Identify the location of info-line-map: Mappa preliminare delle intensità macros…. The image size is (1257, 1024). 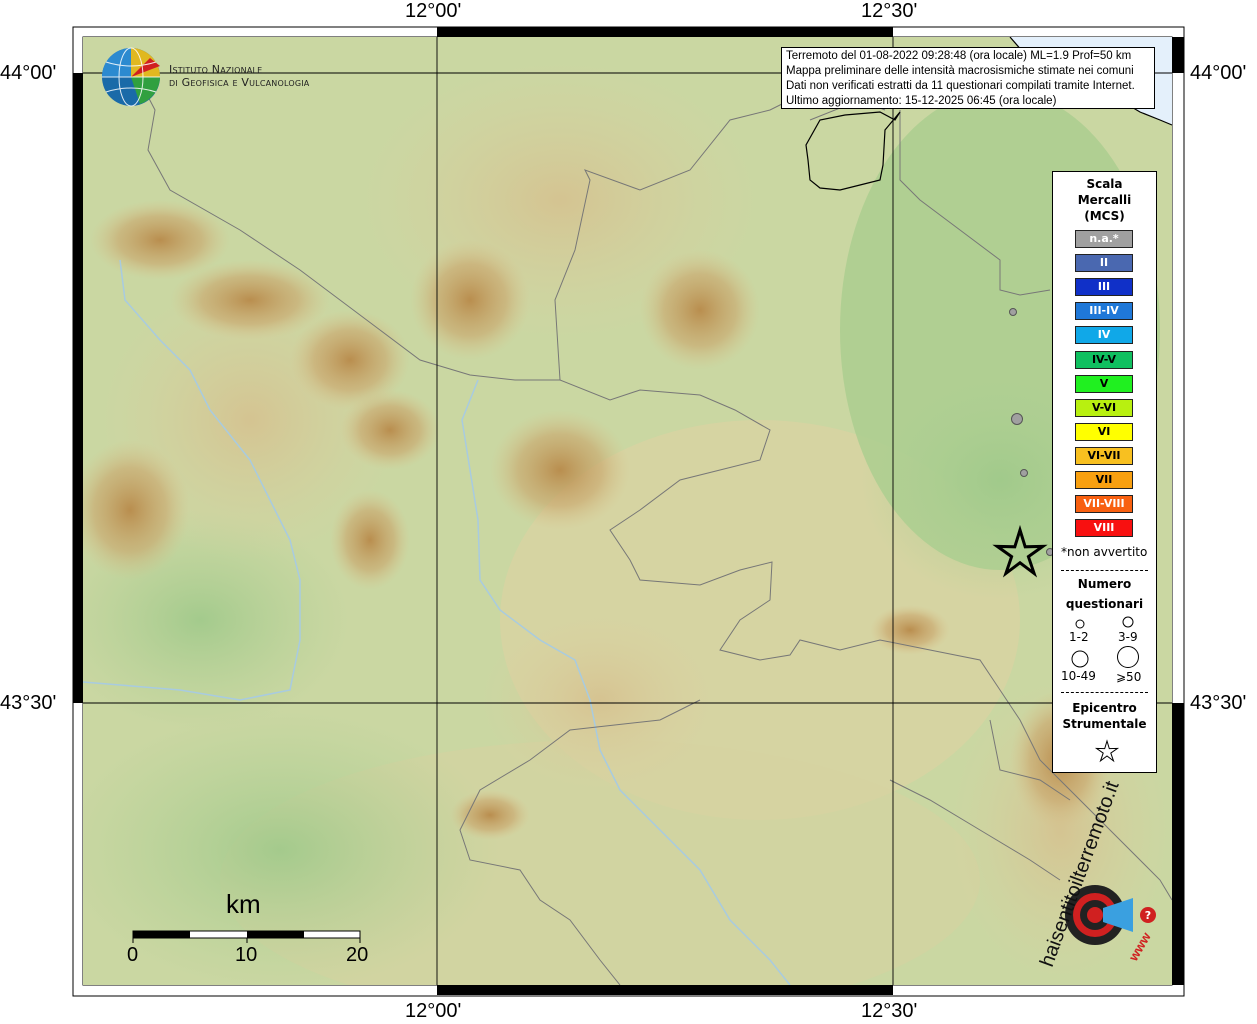
(960, 71).